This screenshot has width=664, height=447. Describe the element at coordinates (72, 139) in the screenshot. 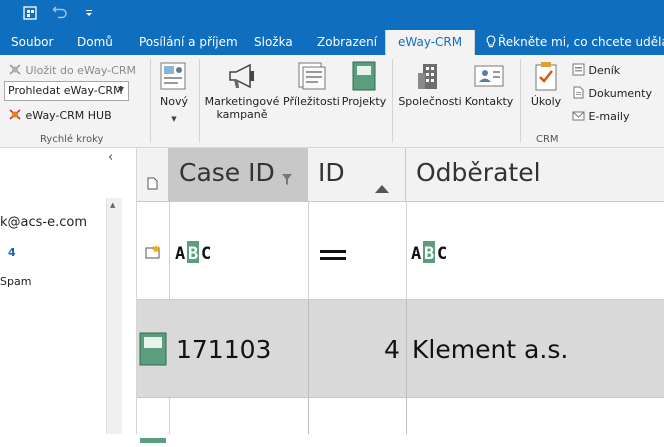

I see `group-label-quick-steps: Rychlé kroky` at that location.